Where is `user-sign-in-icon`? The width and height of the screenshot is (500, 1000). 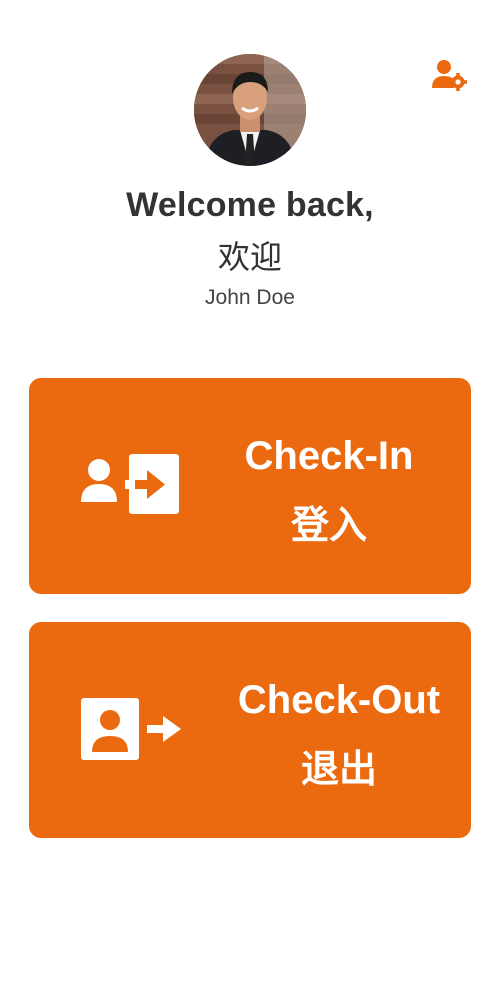 user-sign-in-icon is located at coordinates (137, 486).